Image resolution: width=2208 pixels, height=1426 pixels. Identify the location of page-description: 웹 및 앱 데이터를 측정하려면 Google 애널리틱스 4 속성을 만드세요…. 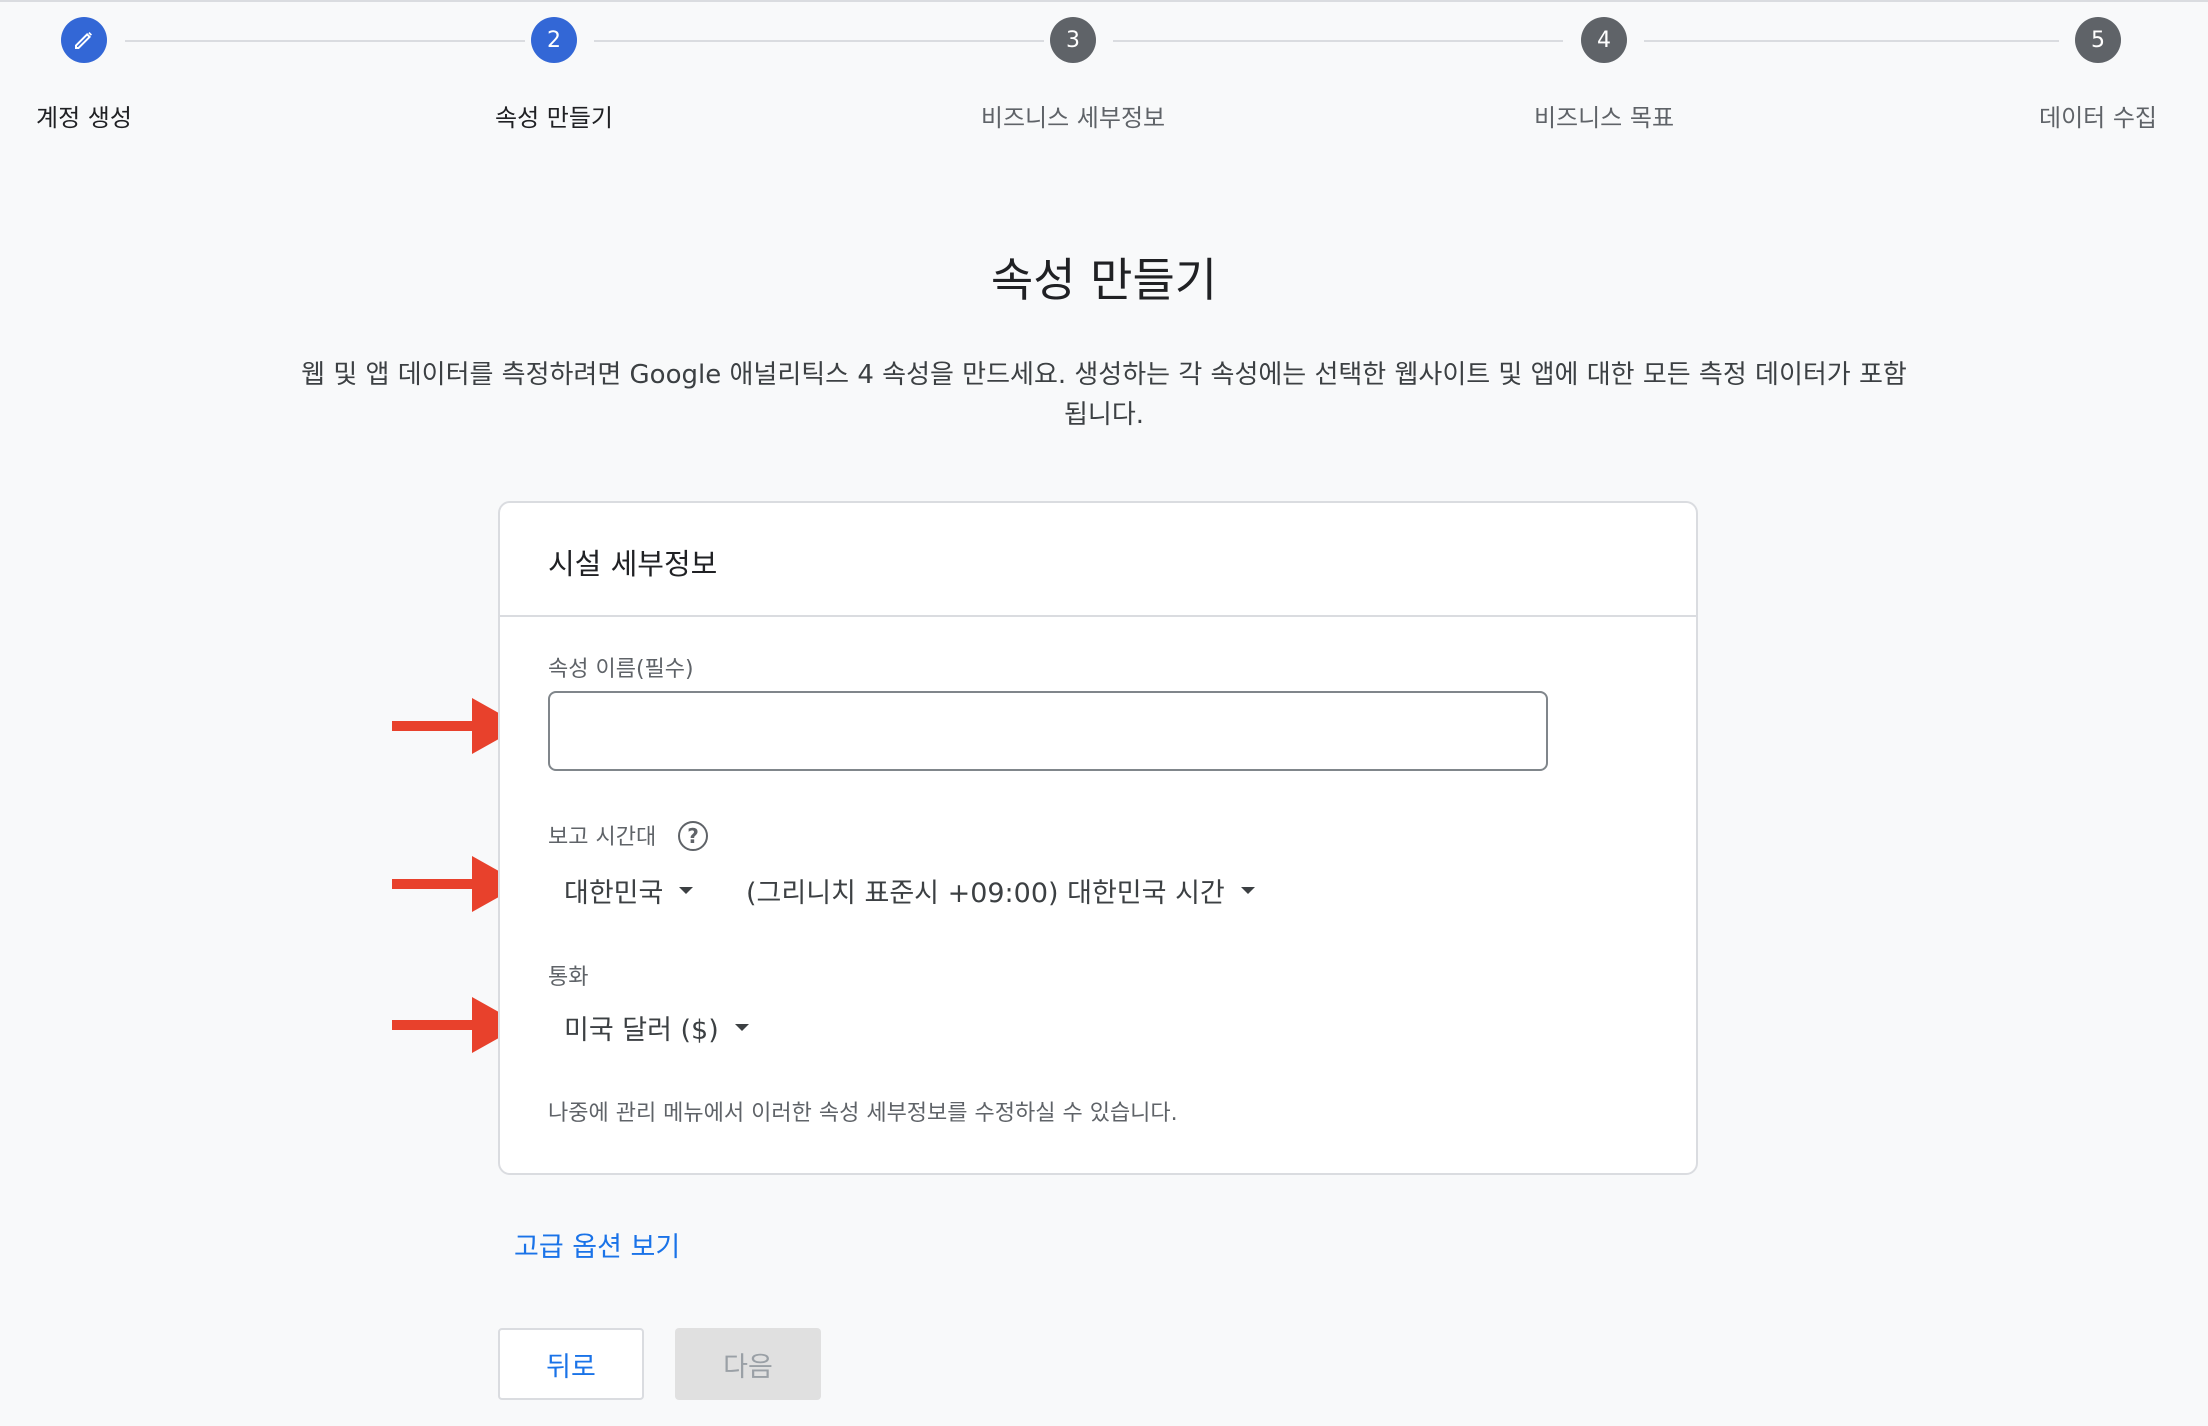
(1104, 395).